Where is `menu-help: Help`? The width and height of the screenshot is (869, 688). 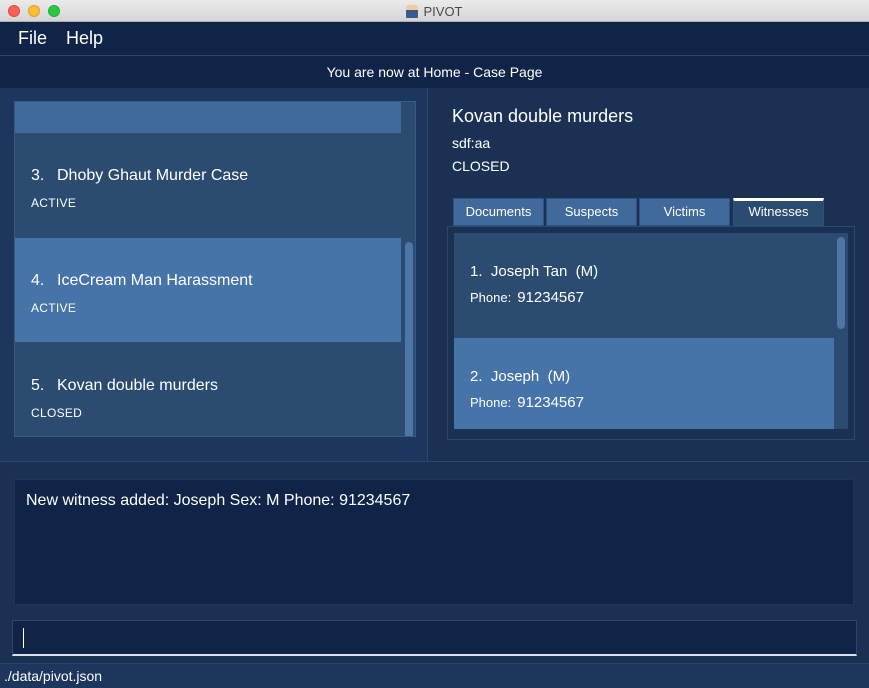 menu-help: Help is located at coordinates (84, 38).